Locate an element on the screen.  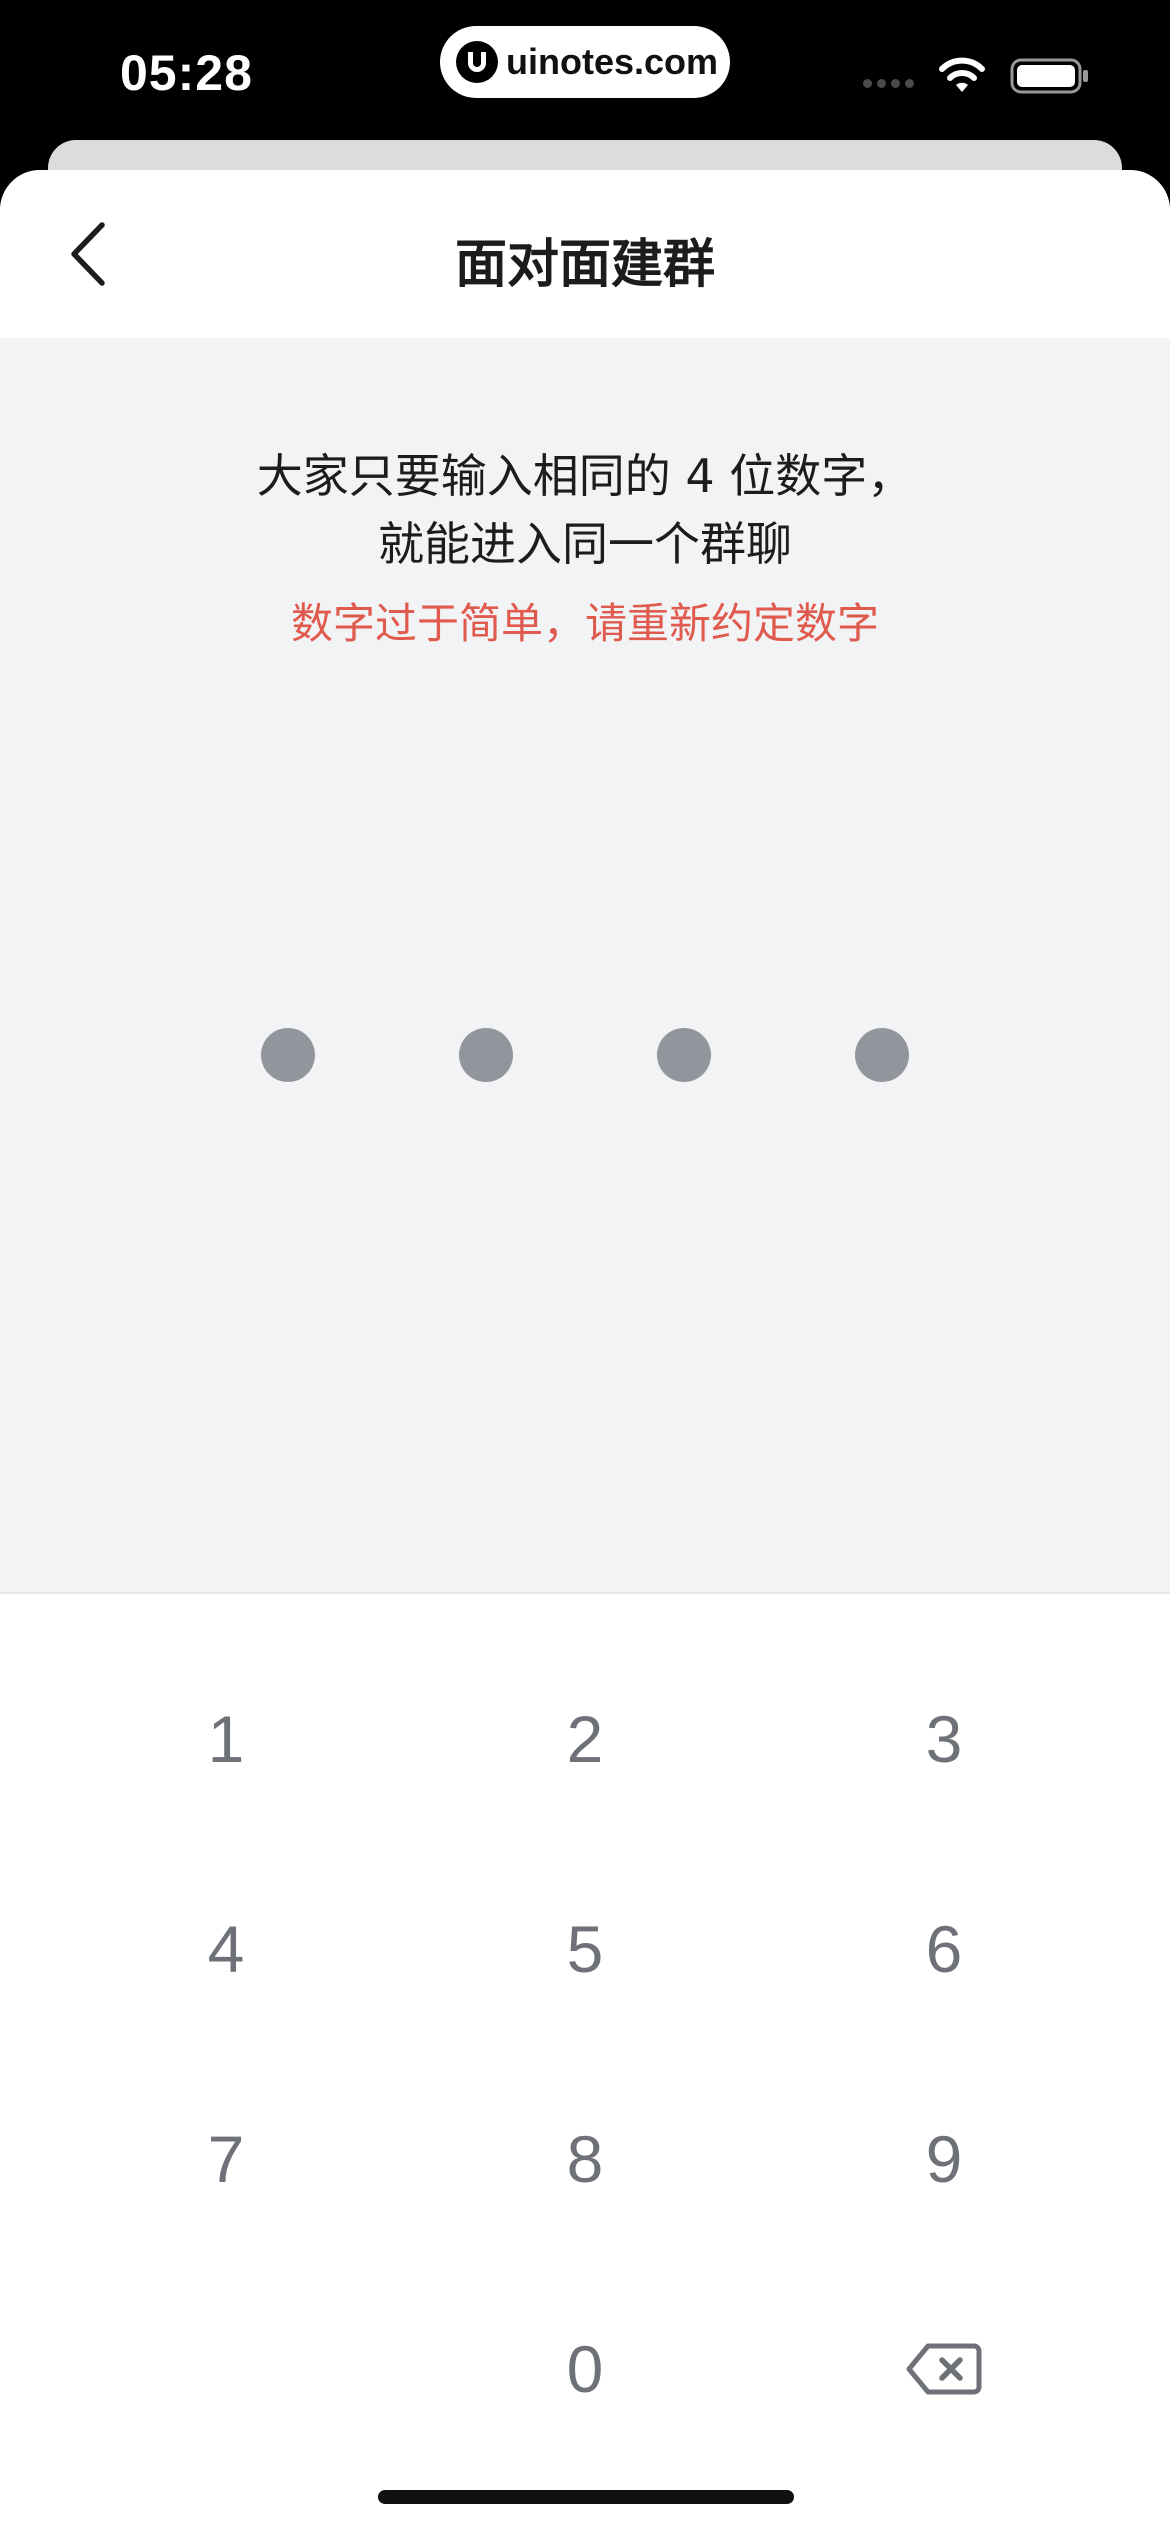
backspace-icon is located at coordinates (944, 2369).